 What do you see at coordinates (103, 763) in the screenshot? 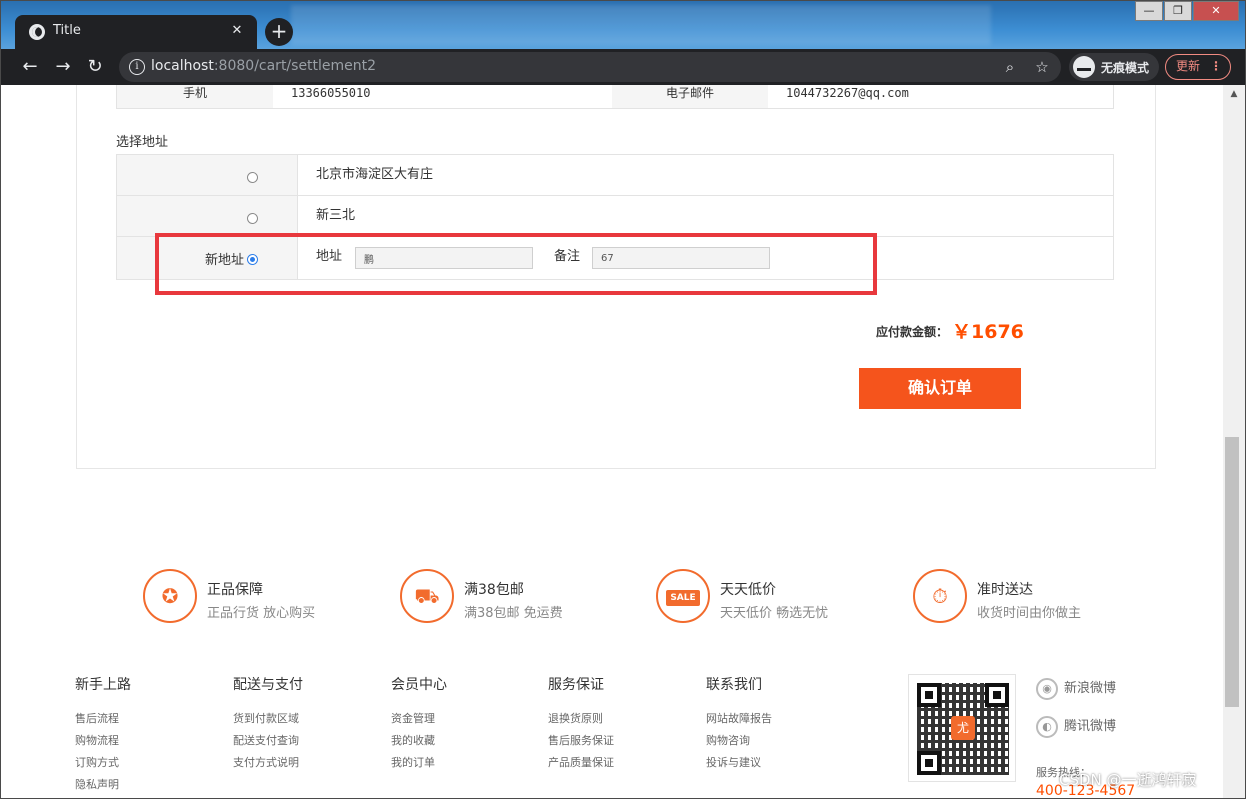
I see `footer-link: 订购方式` at bounding box center [103, 763].